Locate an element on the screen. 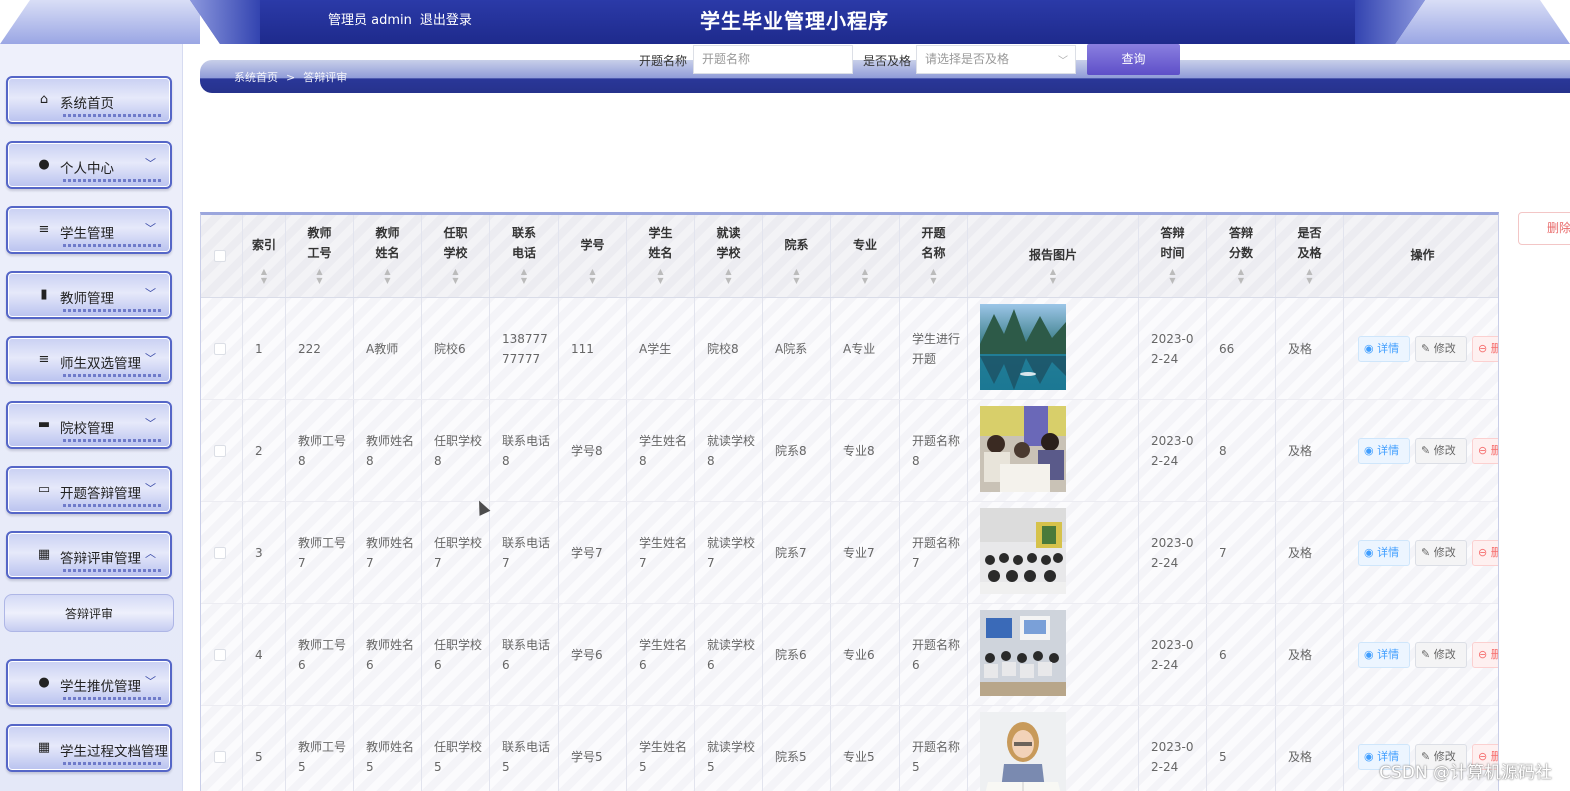 The image size is (1570, 791). cell-text: 联系电话5 is located at coordinates (526, 756).